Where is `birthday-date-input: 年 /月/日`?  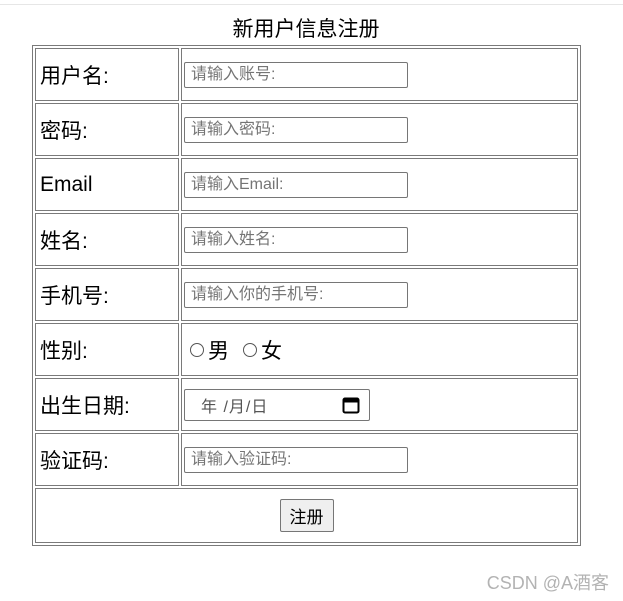
birthday-date-input: 年 /月/日 is located at coordinates (277, 404).